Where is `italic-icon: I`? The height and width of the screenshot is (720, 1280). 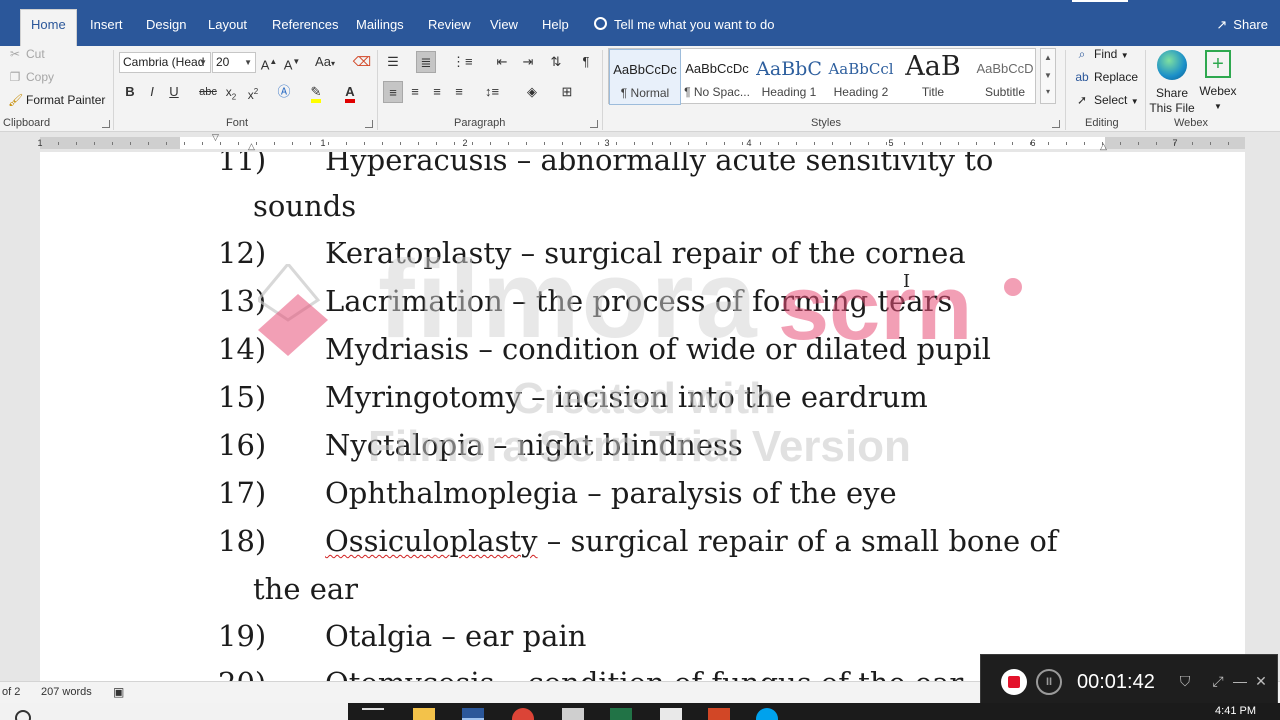 italic-icon: I is located at coordinates (152, 92).